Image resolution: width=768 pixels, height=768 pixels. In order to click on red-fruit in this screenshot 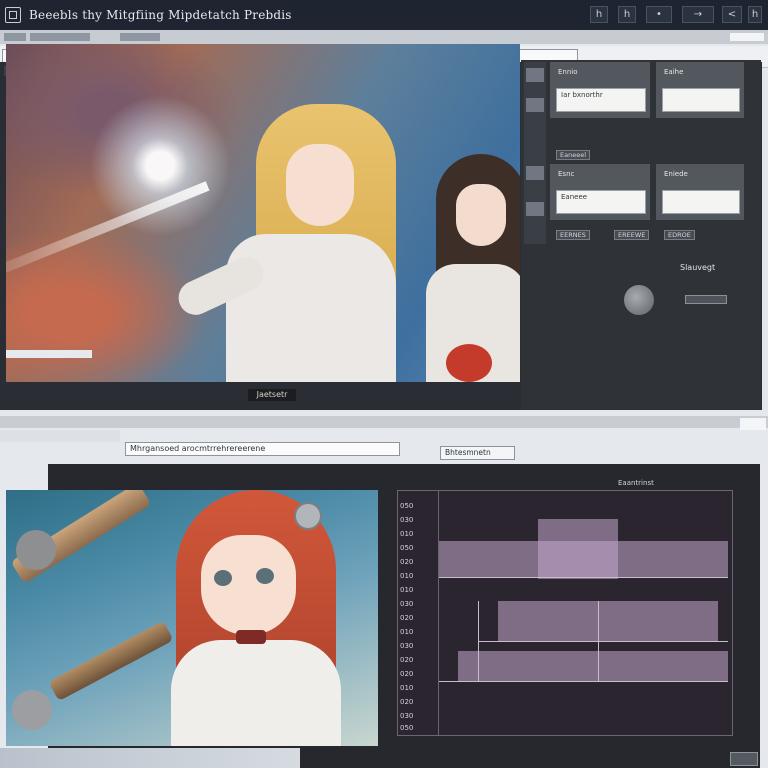, I will do `click(469, 363)`.